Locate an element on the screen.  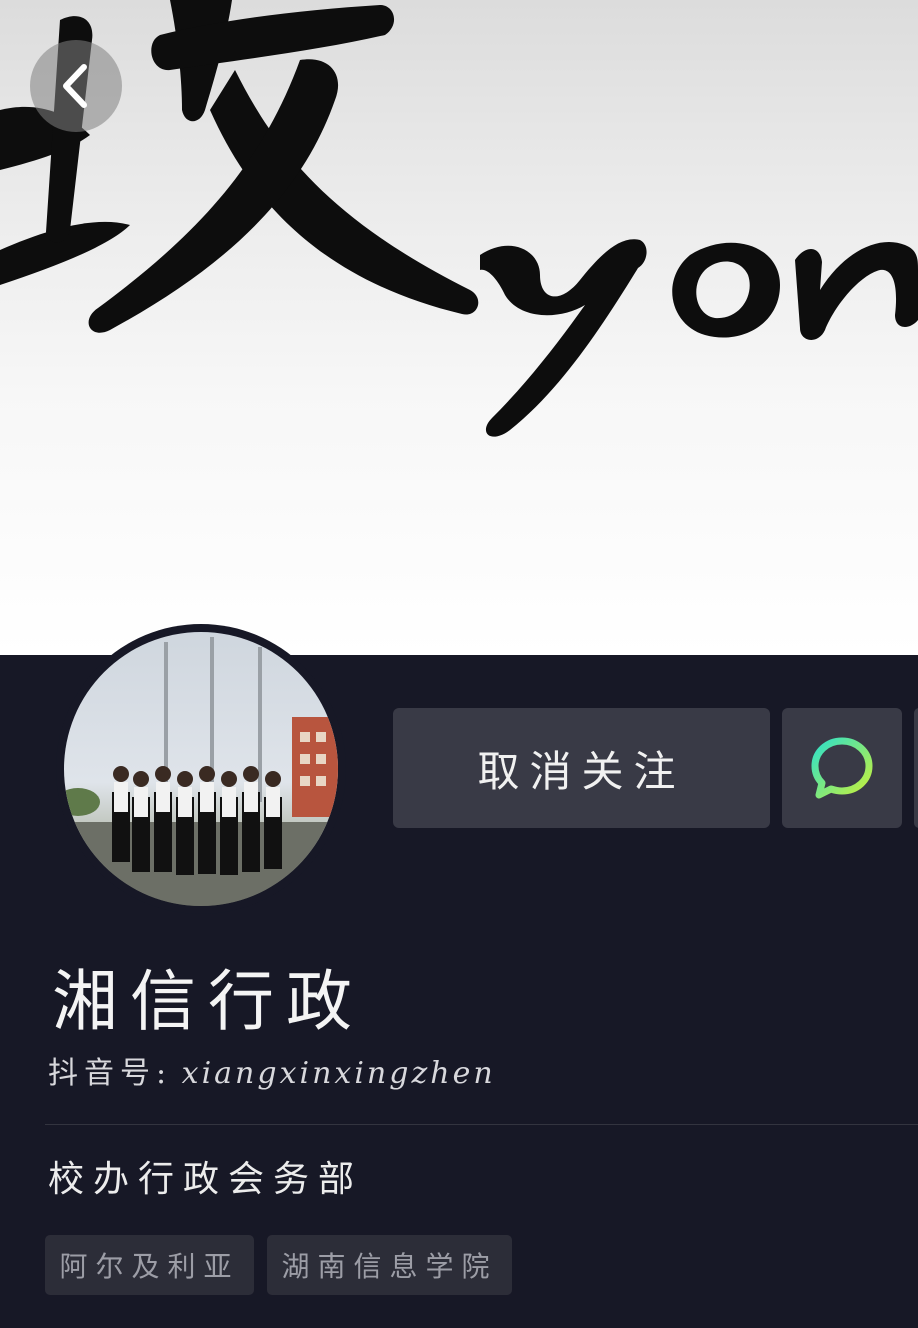
unfollow-button: 取消关注 is located at coordinates (581, 768).